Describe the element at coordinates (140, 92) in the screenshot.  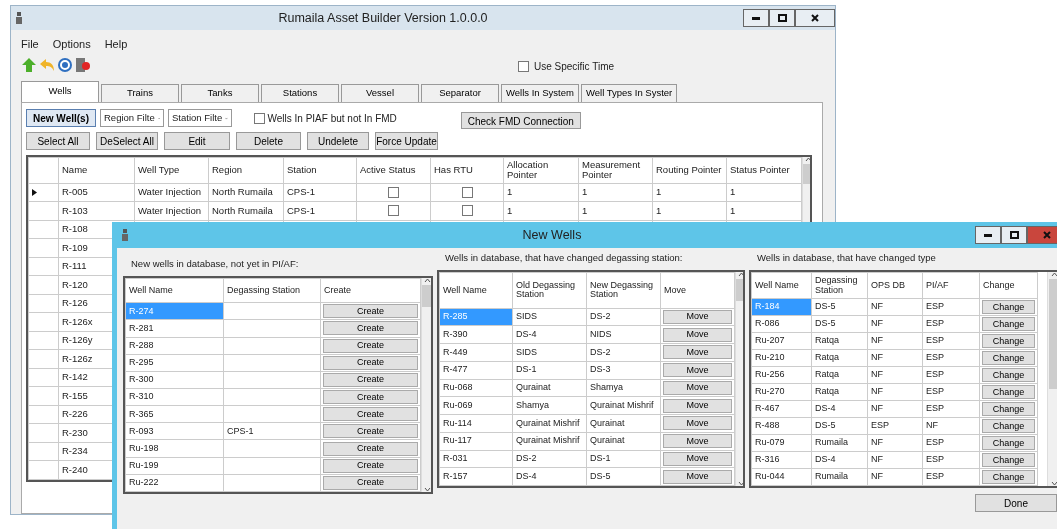
I see `tab: Trains` at that location.